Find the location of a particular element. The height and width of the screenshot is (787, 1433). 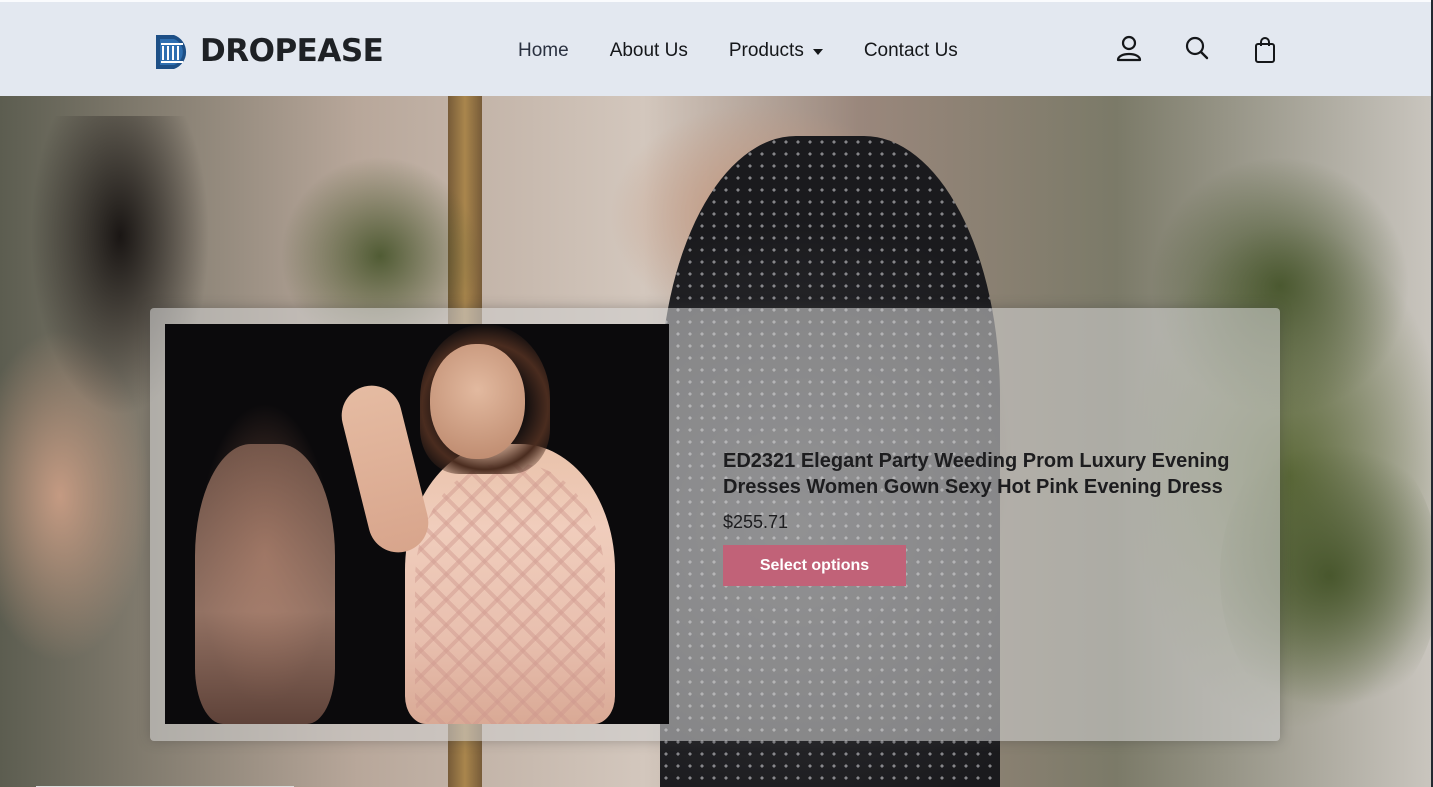

nav-about-us: About Us is located at coordinates (649, 51).